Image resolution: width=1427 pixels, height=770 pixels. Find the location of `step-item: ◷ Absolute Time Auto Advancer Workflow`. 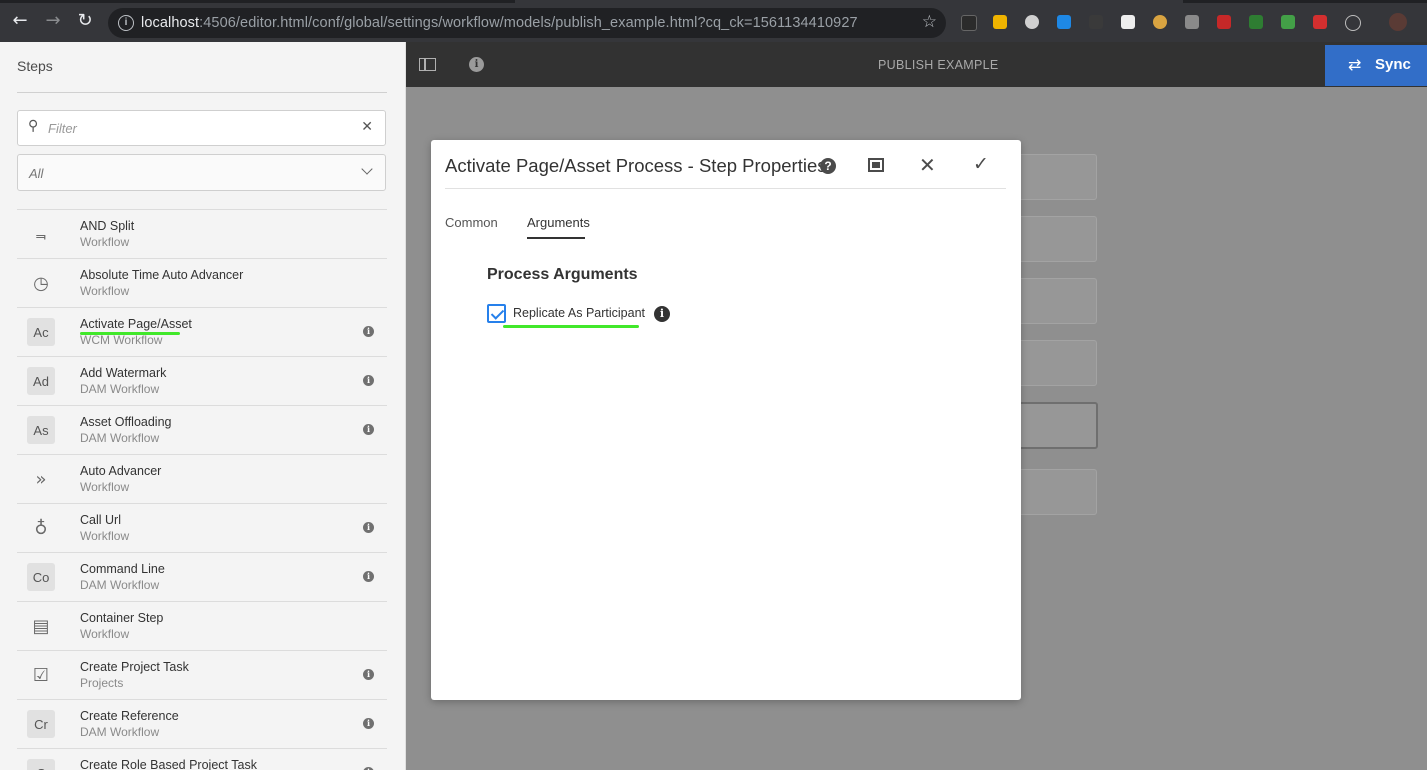

step-item: ◷ Absolute Time Auto Advancer Workflow is located at coordinates (202, 282).